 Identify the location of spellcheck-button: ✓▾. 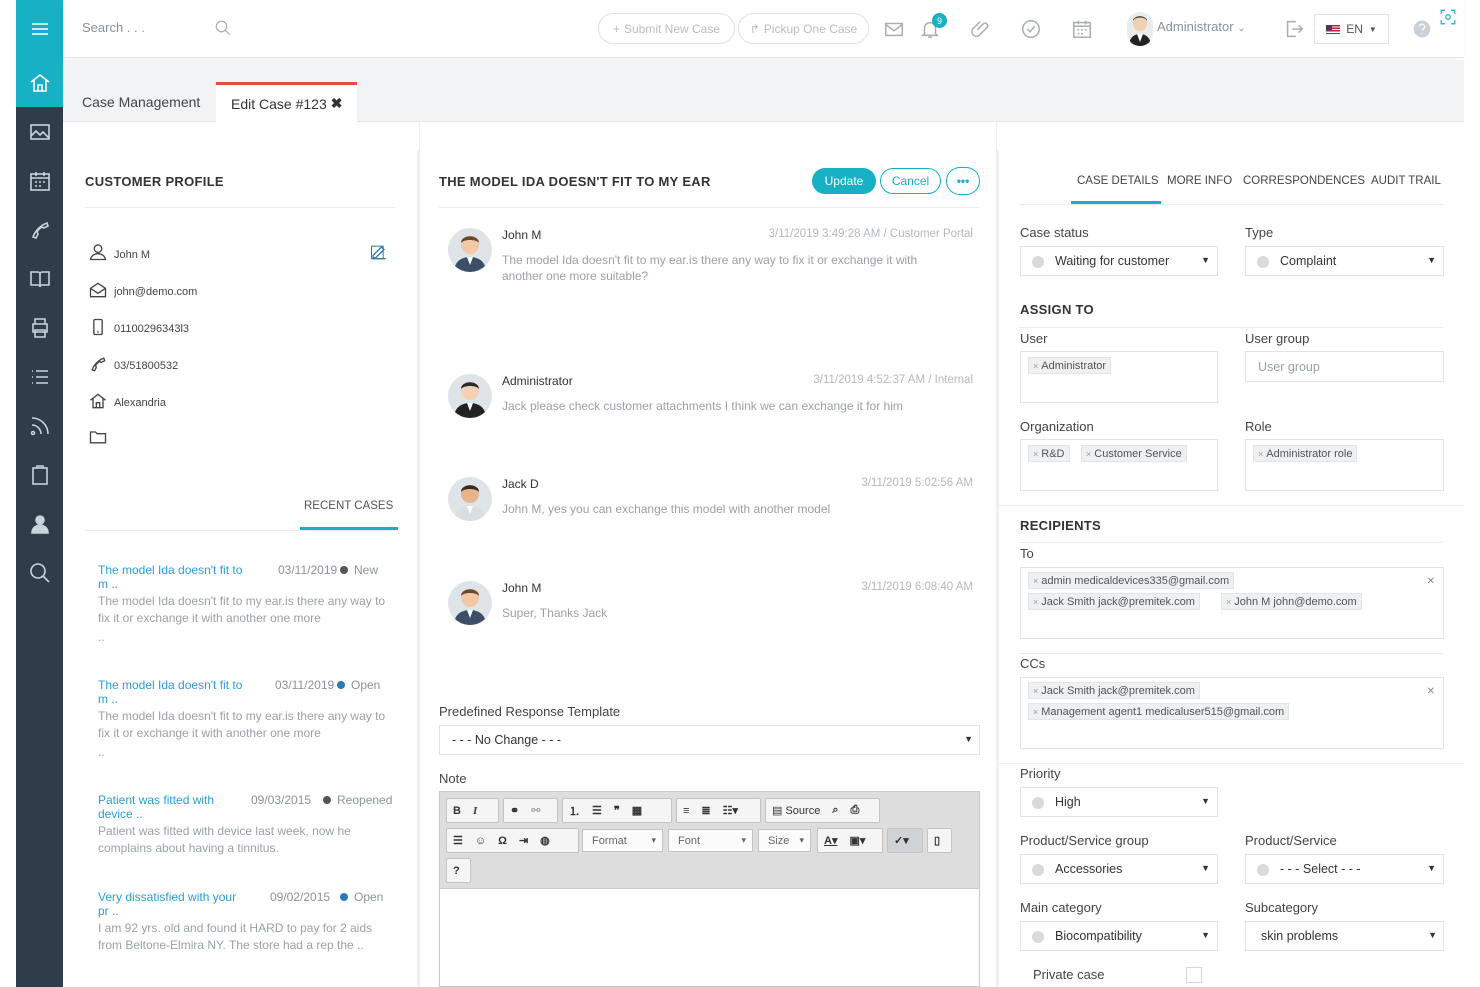
(905, 840).